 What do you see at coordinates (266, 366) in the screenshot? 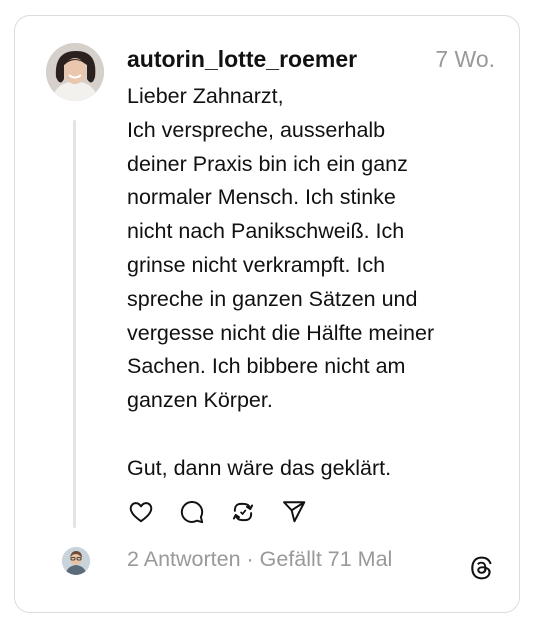
I see `post-text-line: Sachen. Ich bibbere nicht am` at bounding box center [266, 366].